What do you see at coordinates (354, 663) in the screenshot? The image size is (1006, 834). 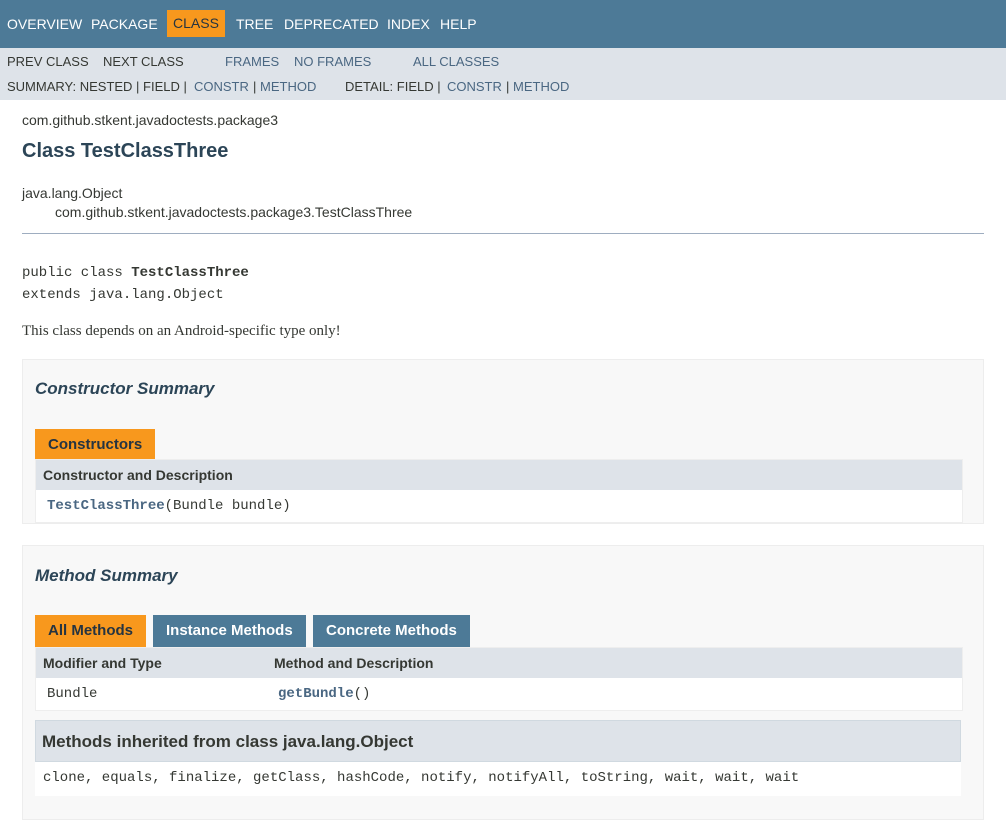 I see `method-description-column-header: Method and Description` at bounding box center [354, 663].